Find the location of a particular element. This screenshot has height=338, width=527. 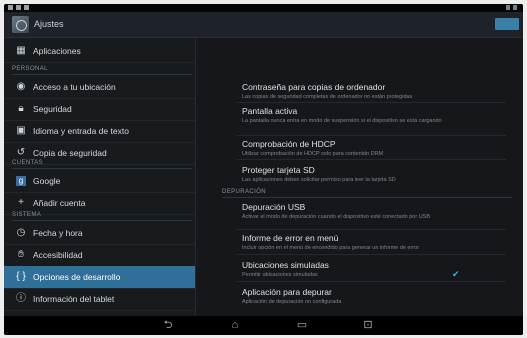

sidebar-item-label: Seguridad is located at coordinates (52, 109).